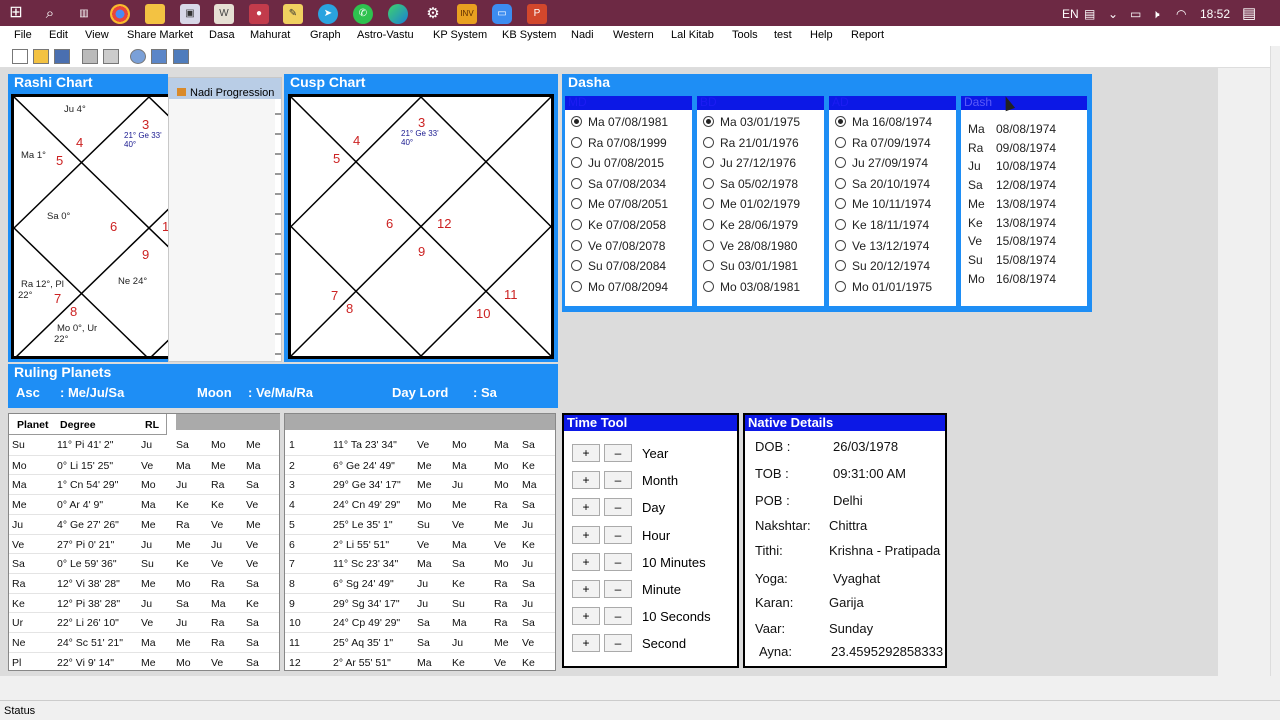 The width and height of the screenshot is (1280, 720). Describe the element at coordinates (385, 35) in the screenshot. I see `menu-astro-vastu: Astro-Vastu` at that location.